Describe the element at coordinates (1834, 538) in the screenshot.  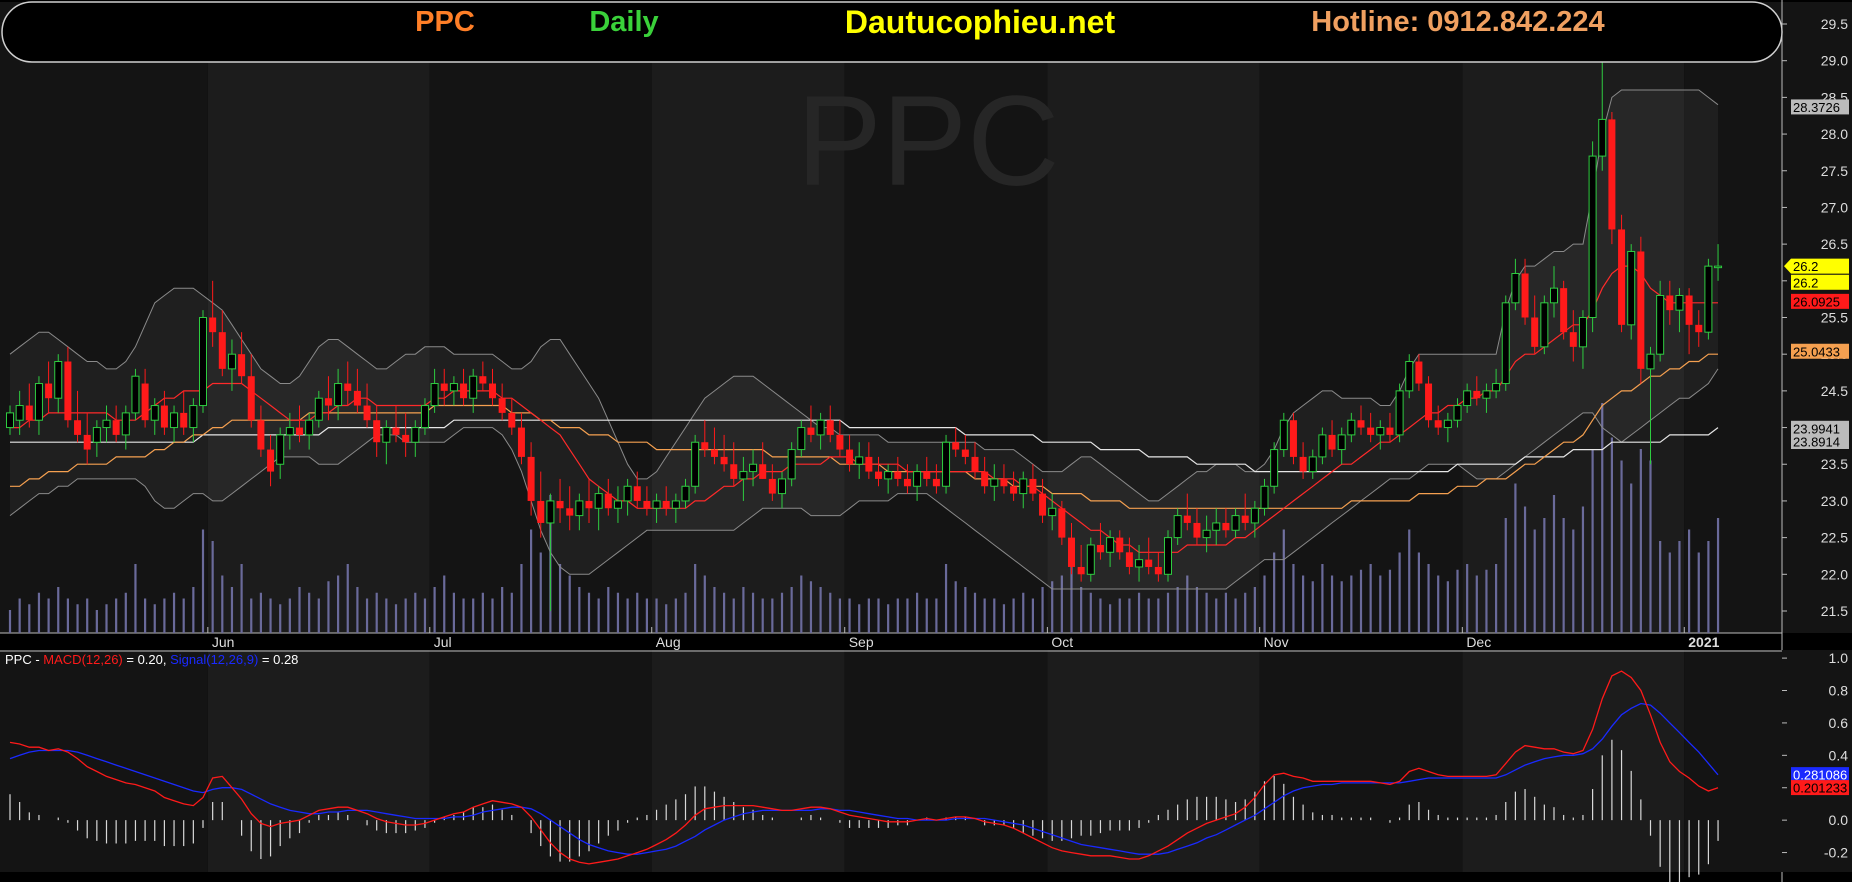
I see `price-tick-label: 22.5` at that location.